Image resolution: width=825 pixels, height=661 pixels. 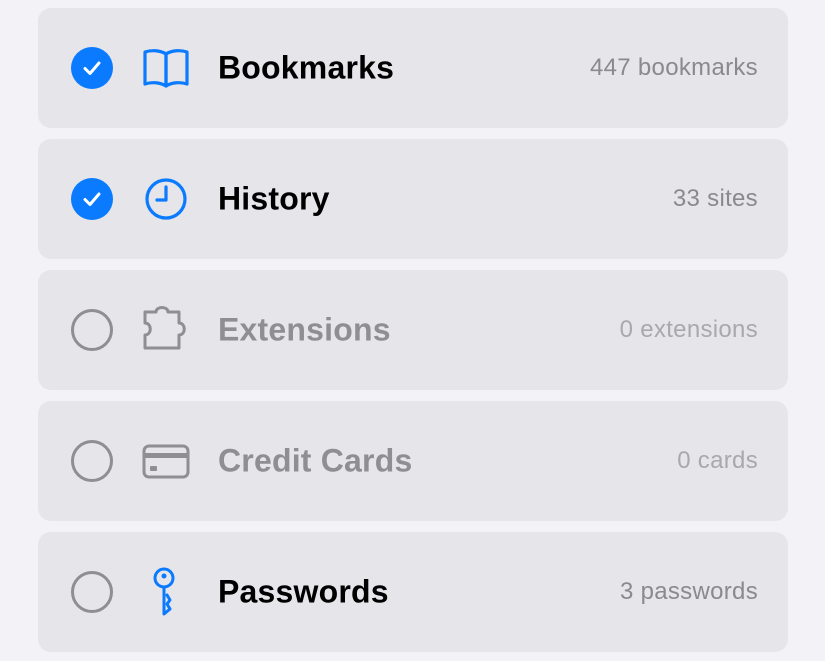 I want to click on row-label: Bookmarks, so click(x=306, y=67).